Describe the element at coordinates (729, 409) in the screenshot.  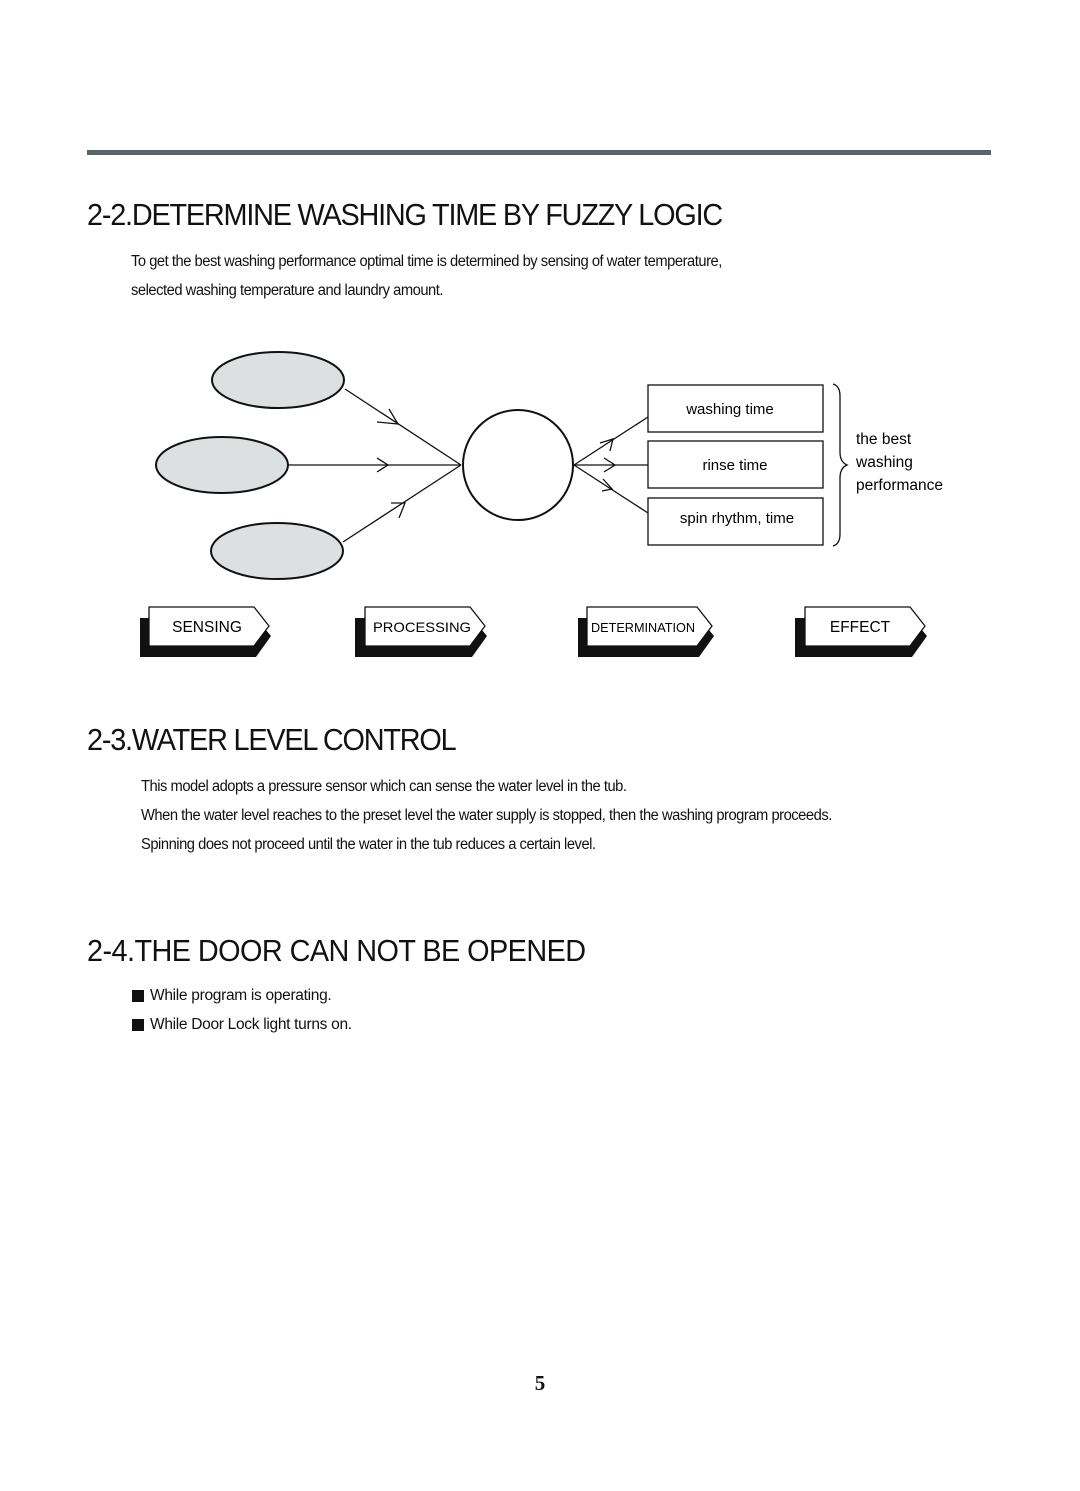
I see `output-label: washing time` at that location.